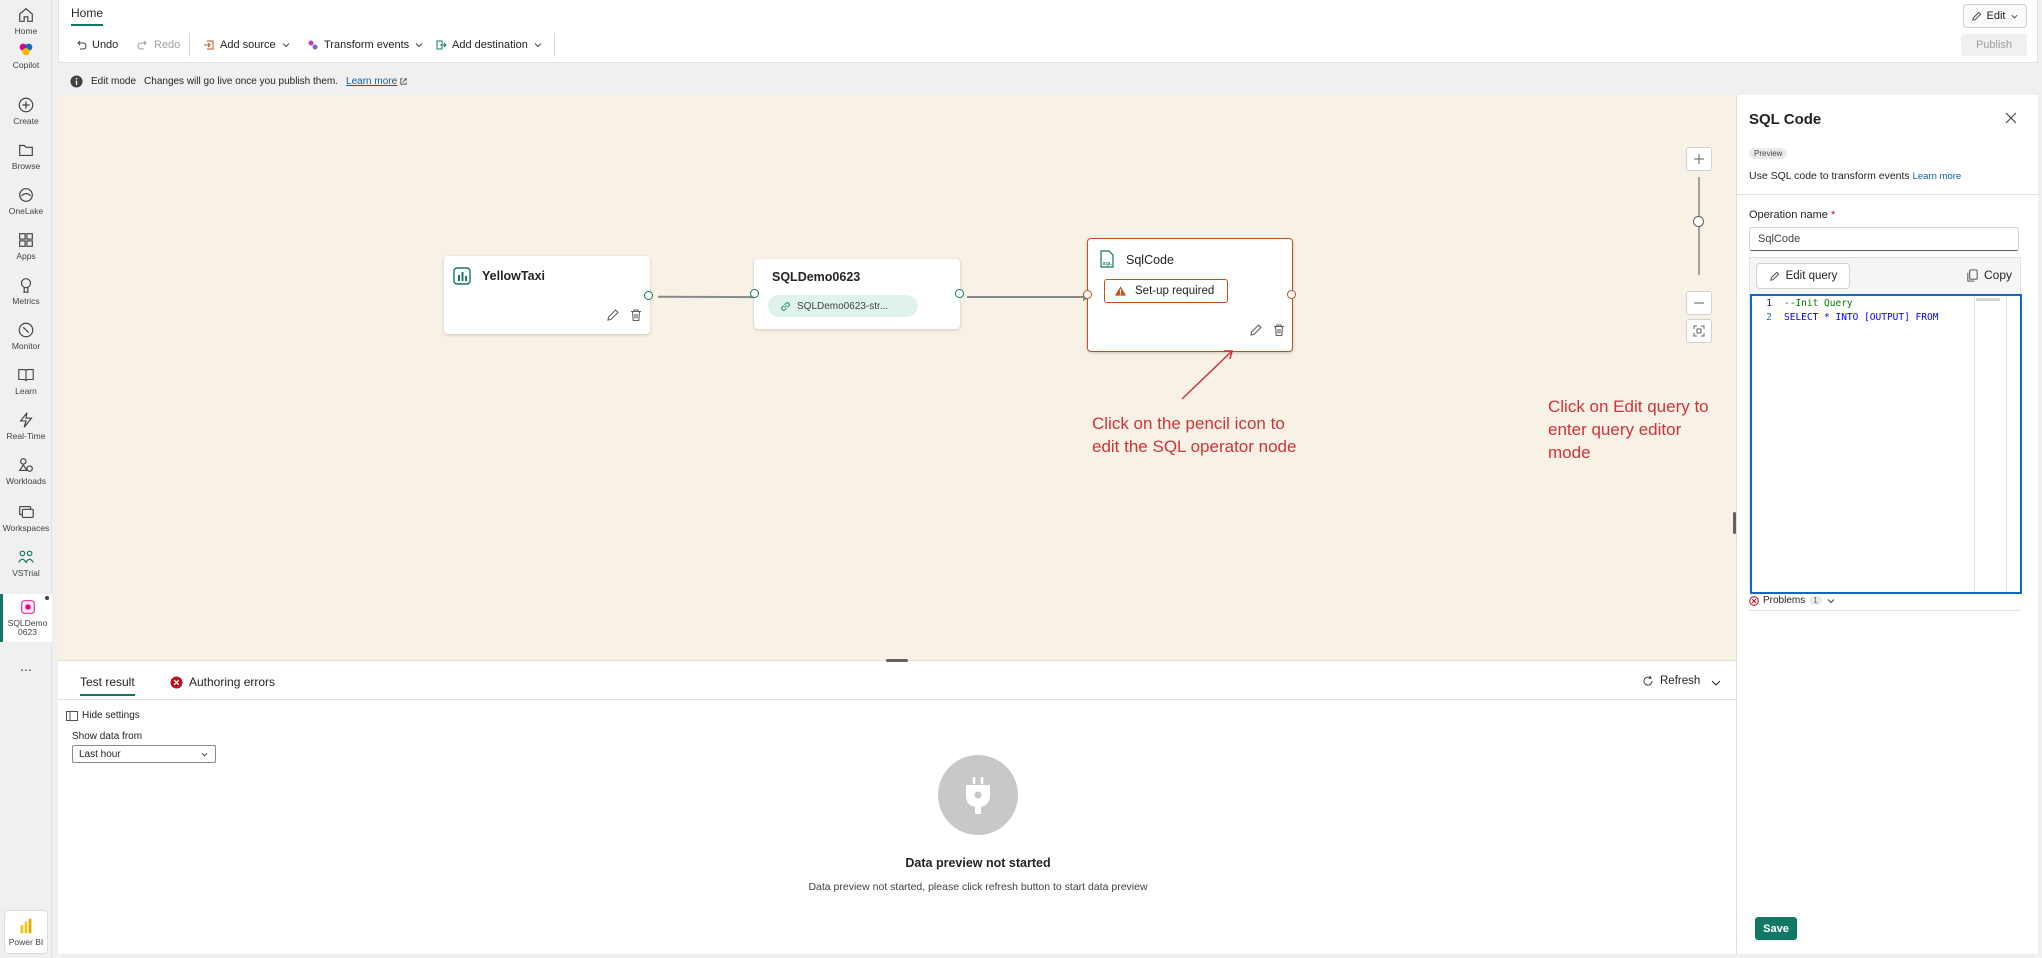 The image size is (2042, 958). What do you see at coordinates (548, 295) in the screenshot?
I see `source-node-yellowtaxi: YellowTaxi` at bounding box center [548, 295].